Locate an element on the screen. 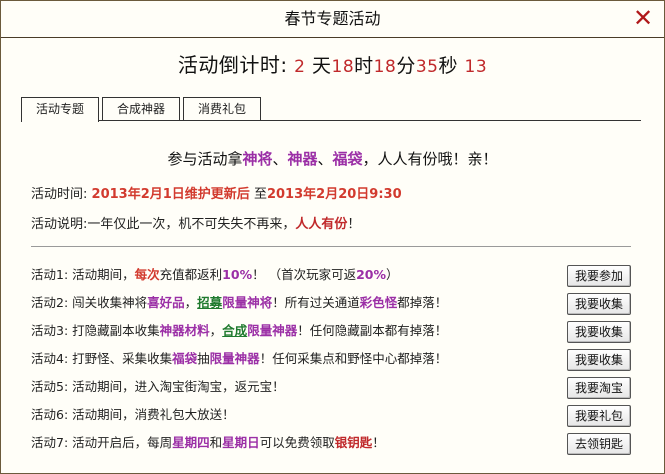 Image resolution: width=665 pixels, height=474 pixels. activity-row-7: 活动7: 活动开启后，每周星期四和星期日可以免费领取银钥匙！ 去领钥匙 is located at coordinates (331, 443).